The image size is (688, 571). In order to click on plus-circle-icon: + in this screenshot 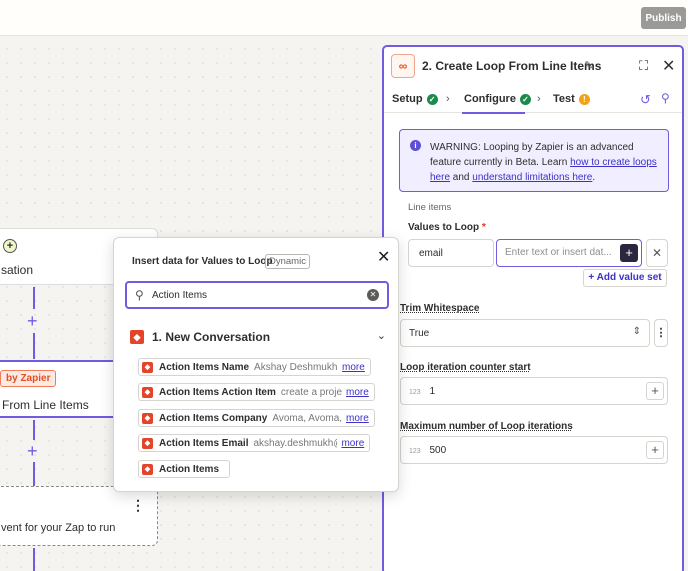, I will do `click(10, 246)`.